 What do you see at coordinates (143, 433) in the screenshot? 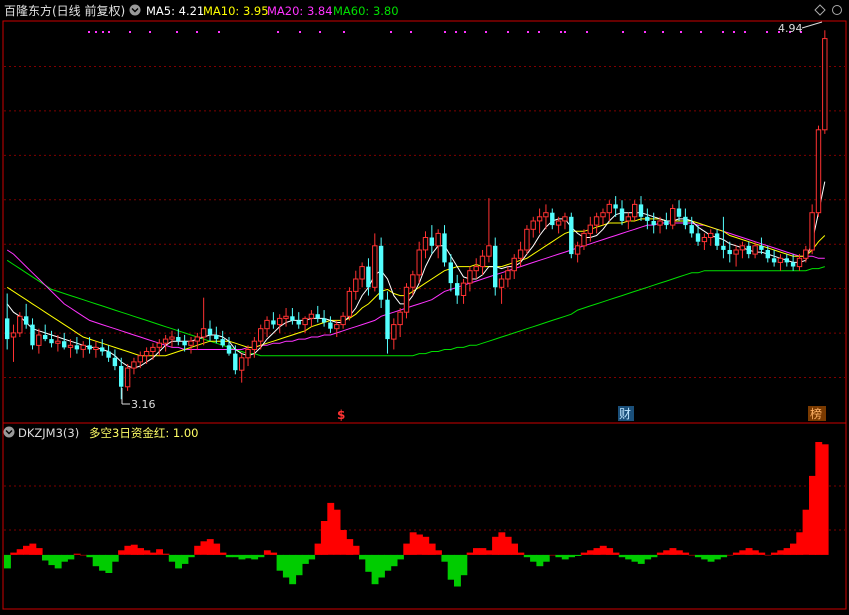
I see `indicator-value-label: 多空3日资金红: 1.00` at bounding box center [143, 433].